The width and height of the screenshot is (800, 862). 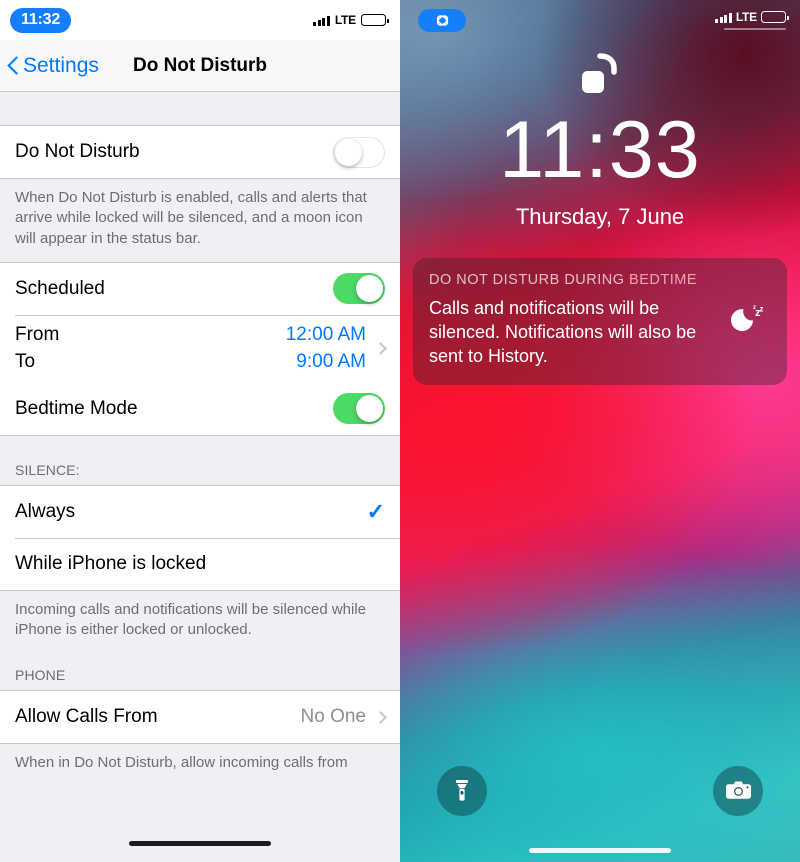 What do you see at coordinates (45, 511) in the screenshot?
I see `row-label-always: Always` at bounding box center [45, 511].